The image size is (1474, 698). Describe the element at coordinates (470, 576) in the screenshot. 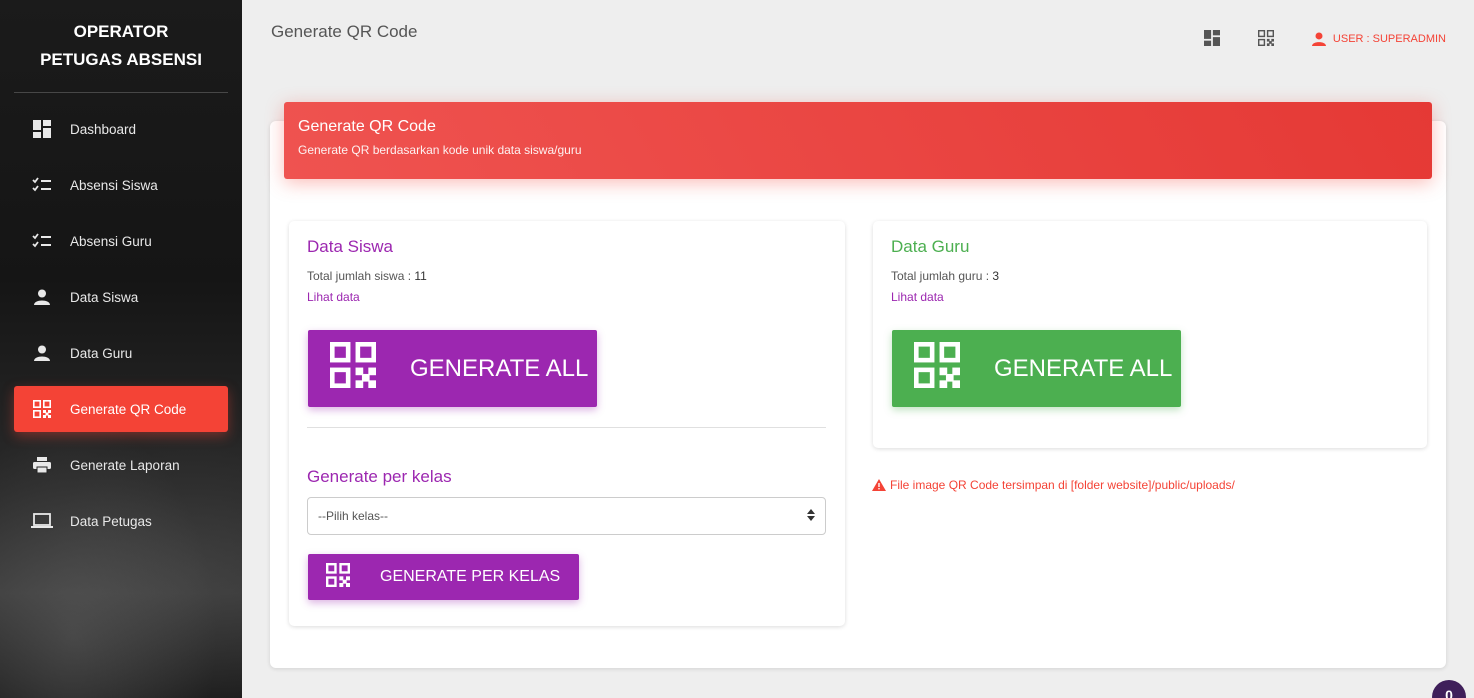

I see `generate-per-kelas-label: GENERATE PER KELAS` at that location.